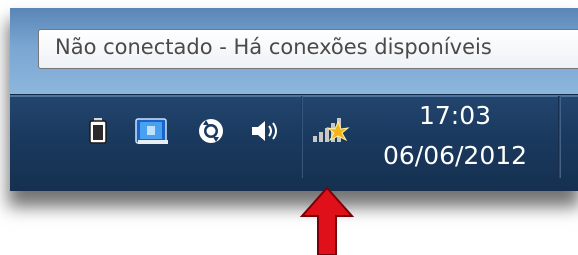 The image size is (578, 255). What do you see at coordinates (98, 131) in the screenshot?
I see `battery-icon` at bounding box center [98, 131].